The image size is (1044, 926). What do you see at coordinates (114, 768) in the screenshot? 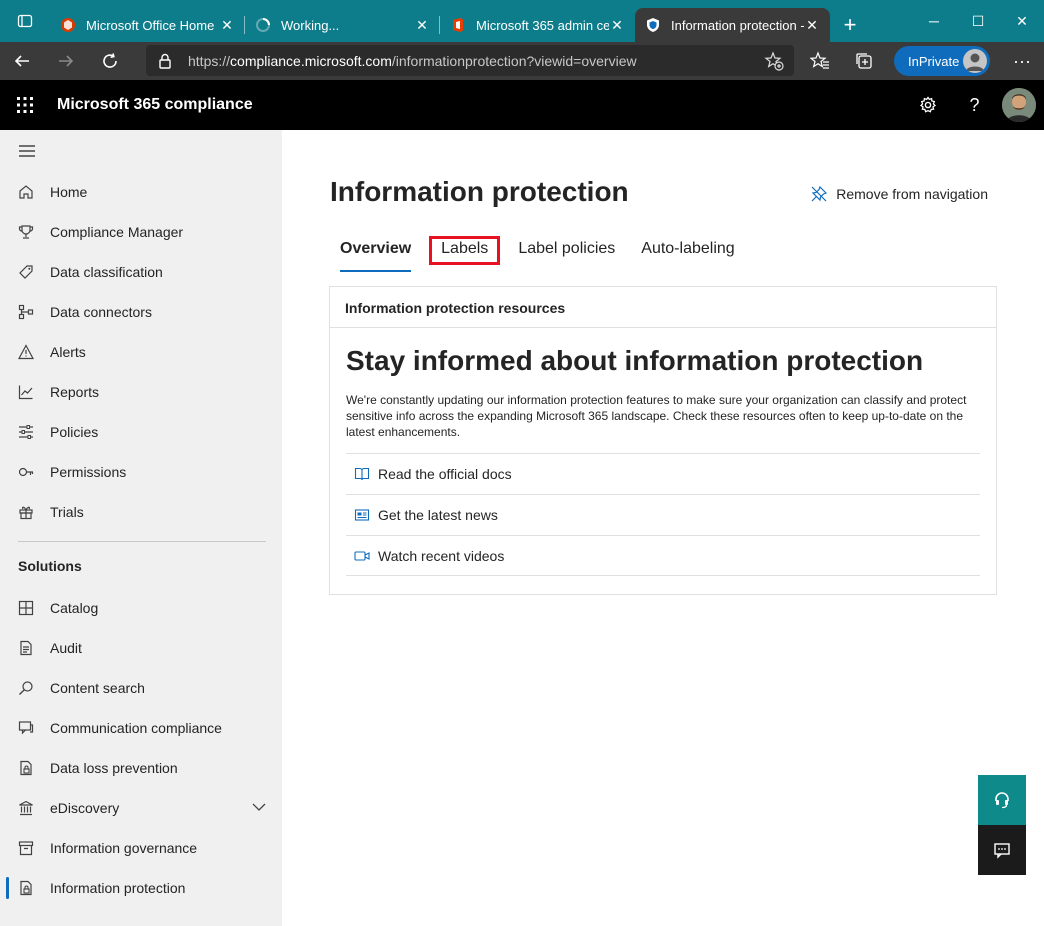
I see `nav-label: Data loss prevention` at bounding box center [114, 768].